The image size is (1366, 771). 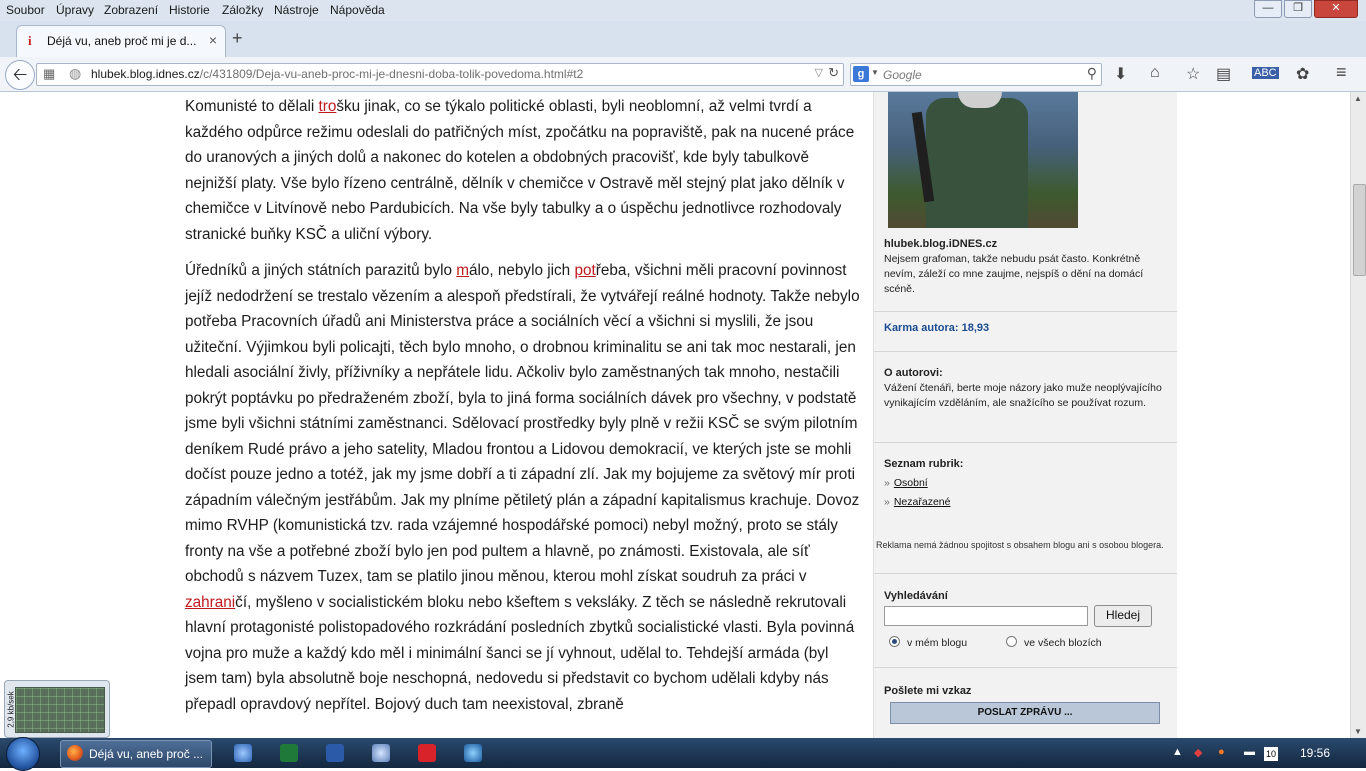 I want to click on spellcheck-link: tro, so click(x=328, y=106).